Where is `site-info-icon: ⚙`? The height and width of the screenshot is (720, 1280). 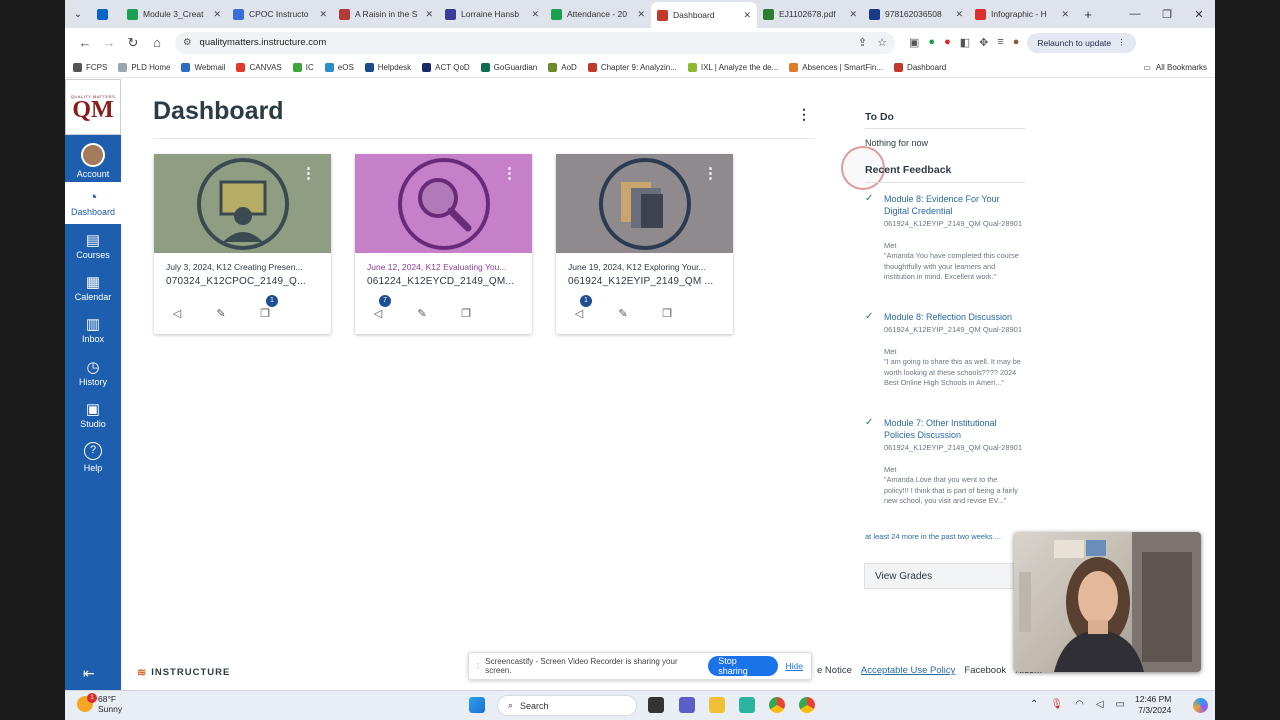 site-info-icon: ⚙ is located at coordinates (187, 42).